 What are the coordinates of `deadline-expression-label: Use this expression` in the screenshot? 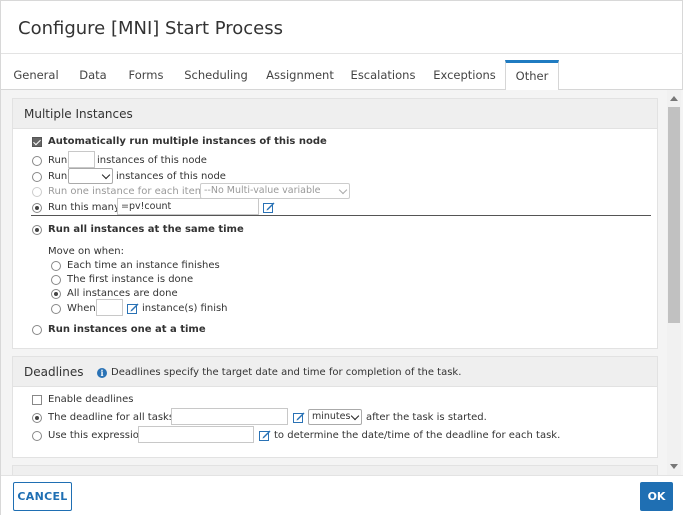 It's located at (97, 435).